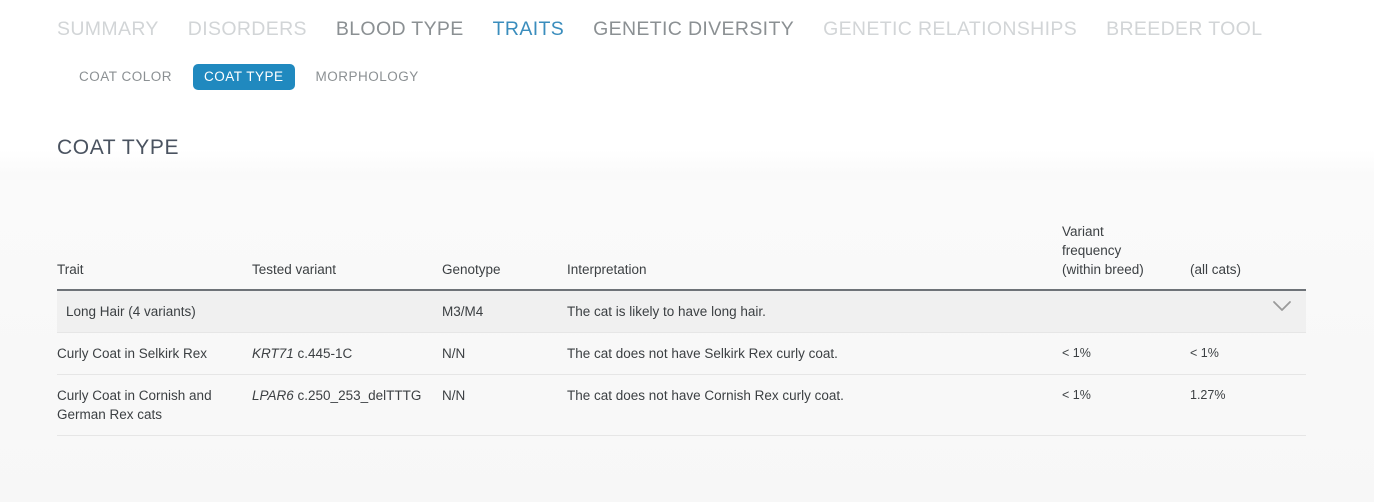 This screenshot has height=502, width=1374. What do you see at coordinates (347, 256) in the screenshot?
I see `column-header-tested-variant: Tested variant` at bounding box center [347, 256].